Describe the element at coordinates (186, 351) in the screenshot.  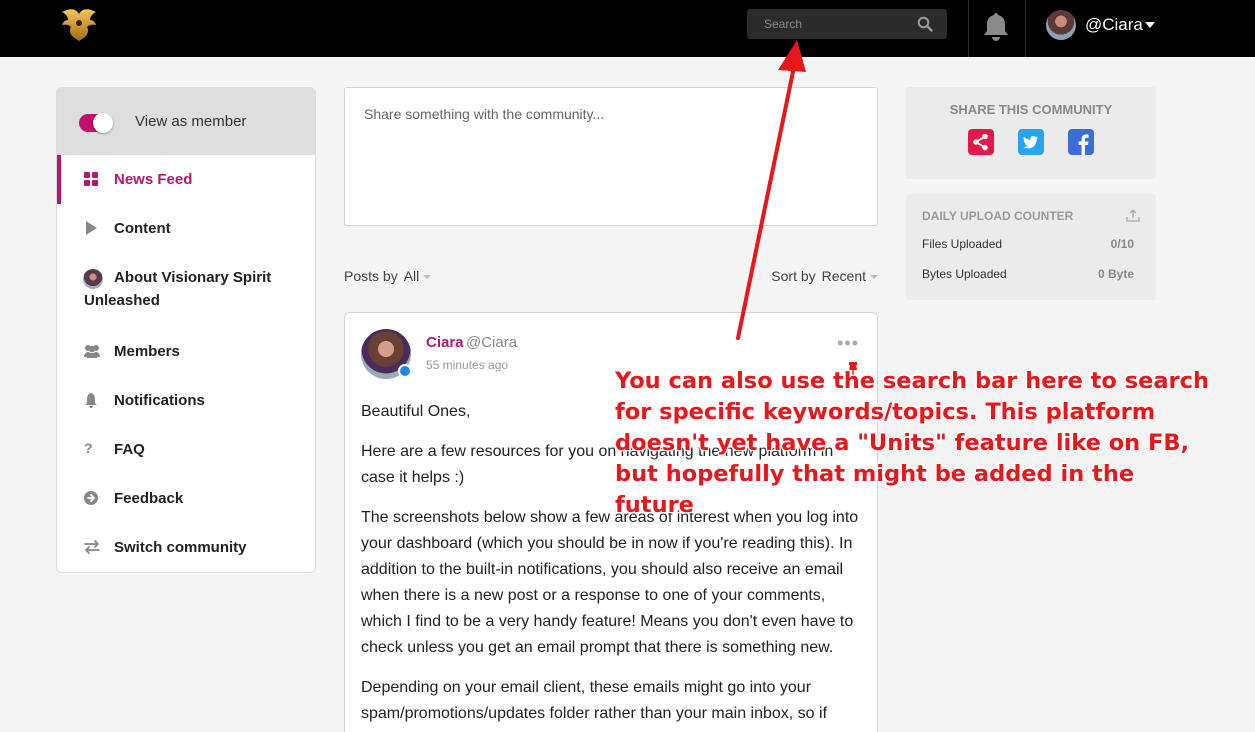
I see `sidebar-item-members: Members` at that location.